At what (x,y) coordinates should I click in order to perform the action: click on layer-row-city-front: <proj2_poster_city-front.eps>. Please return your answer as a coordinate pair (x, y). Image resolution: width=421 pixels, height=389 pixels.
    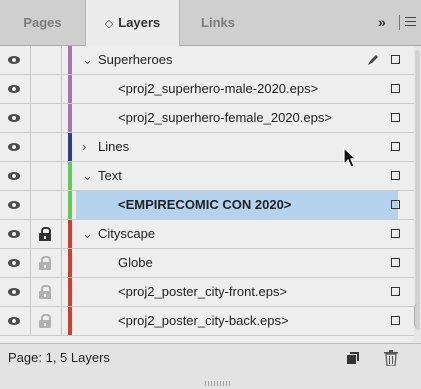
    Looking at the image, I should click on (210, 292).